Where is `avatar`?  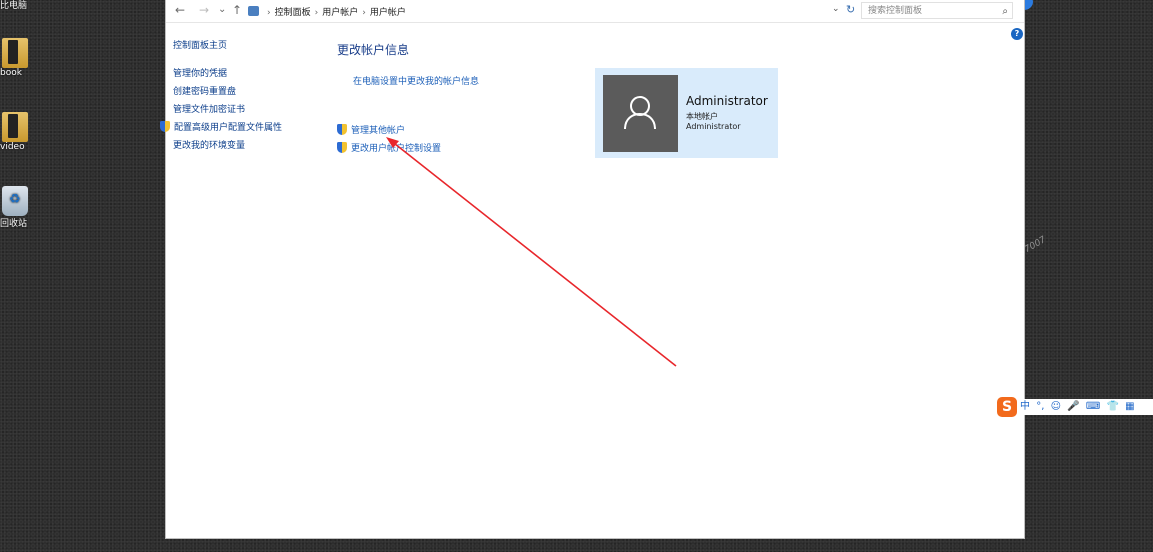
avatar is located at coordinates (640, 113).